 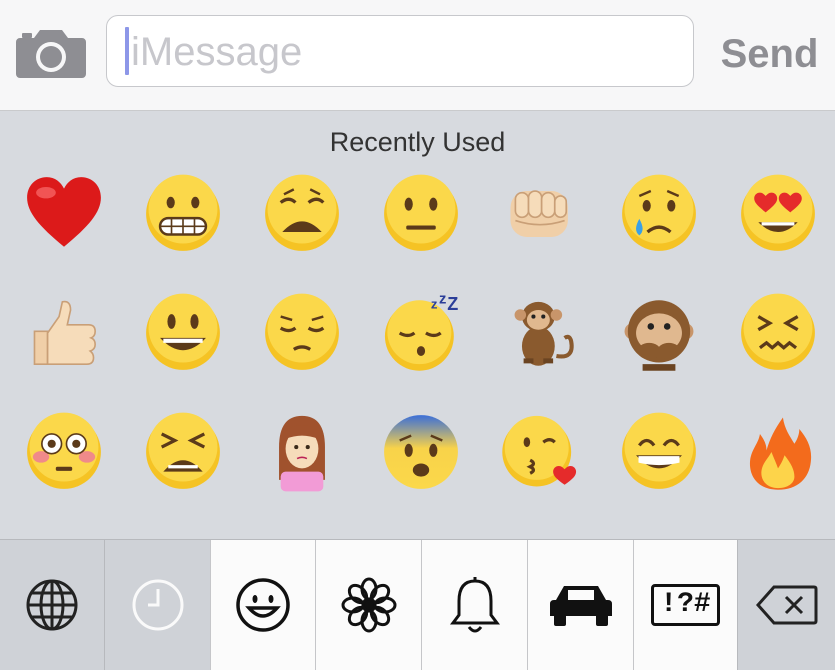 I want to click on face-blowing-kiss-emoji, so click(x=540, y=452).